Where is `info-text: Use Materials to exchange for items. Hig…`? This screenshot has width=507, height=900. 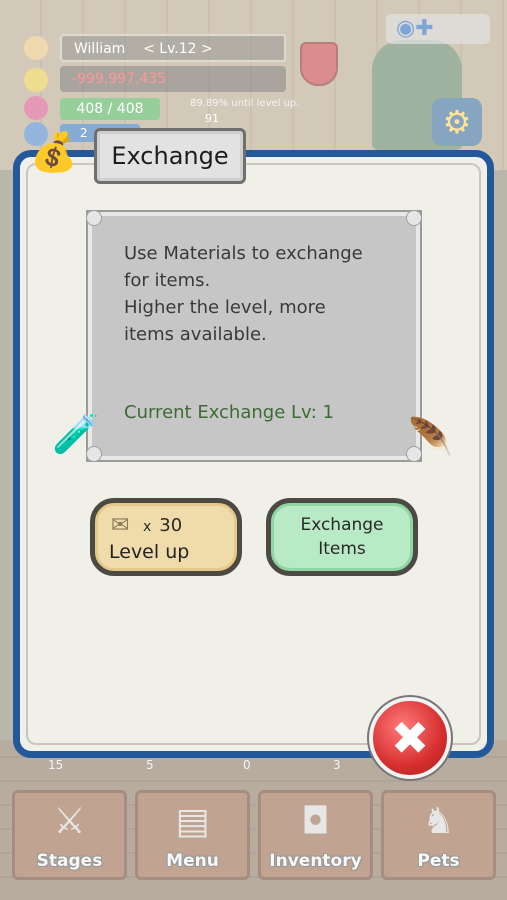
info-text: Use Materials to exchange for items. Hig… is located at coordinates (243, 294).